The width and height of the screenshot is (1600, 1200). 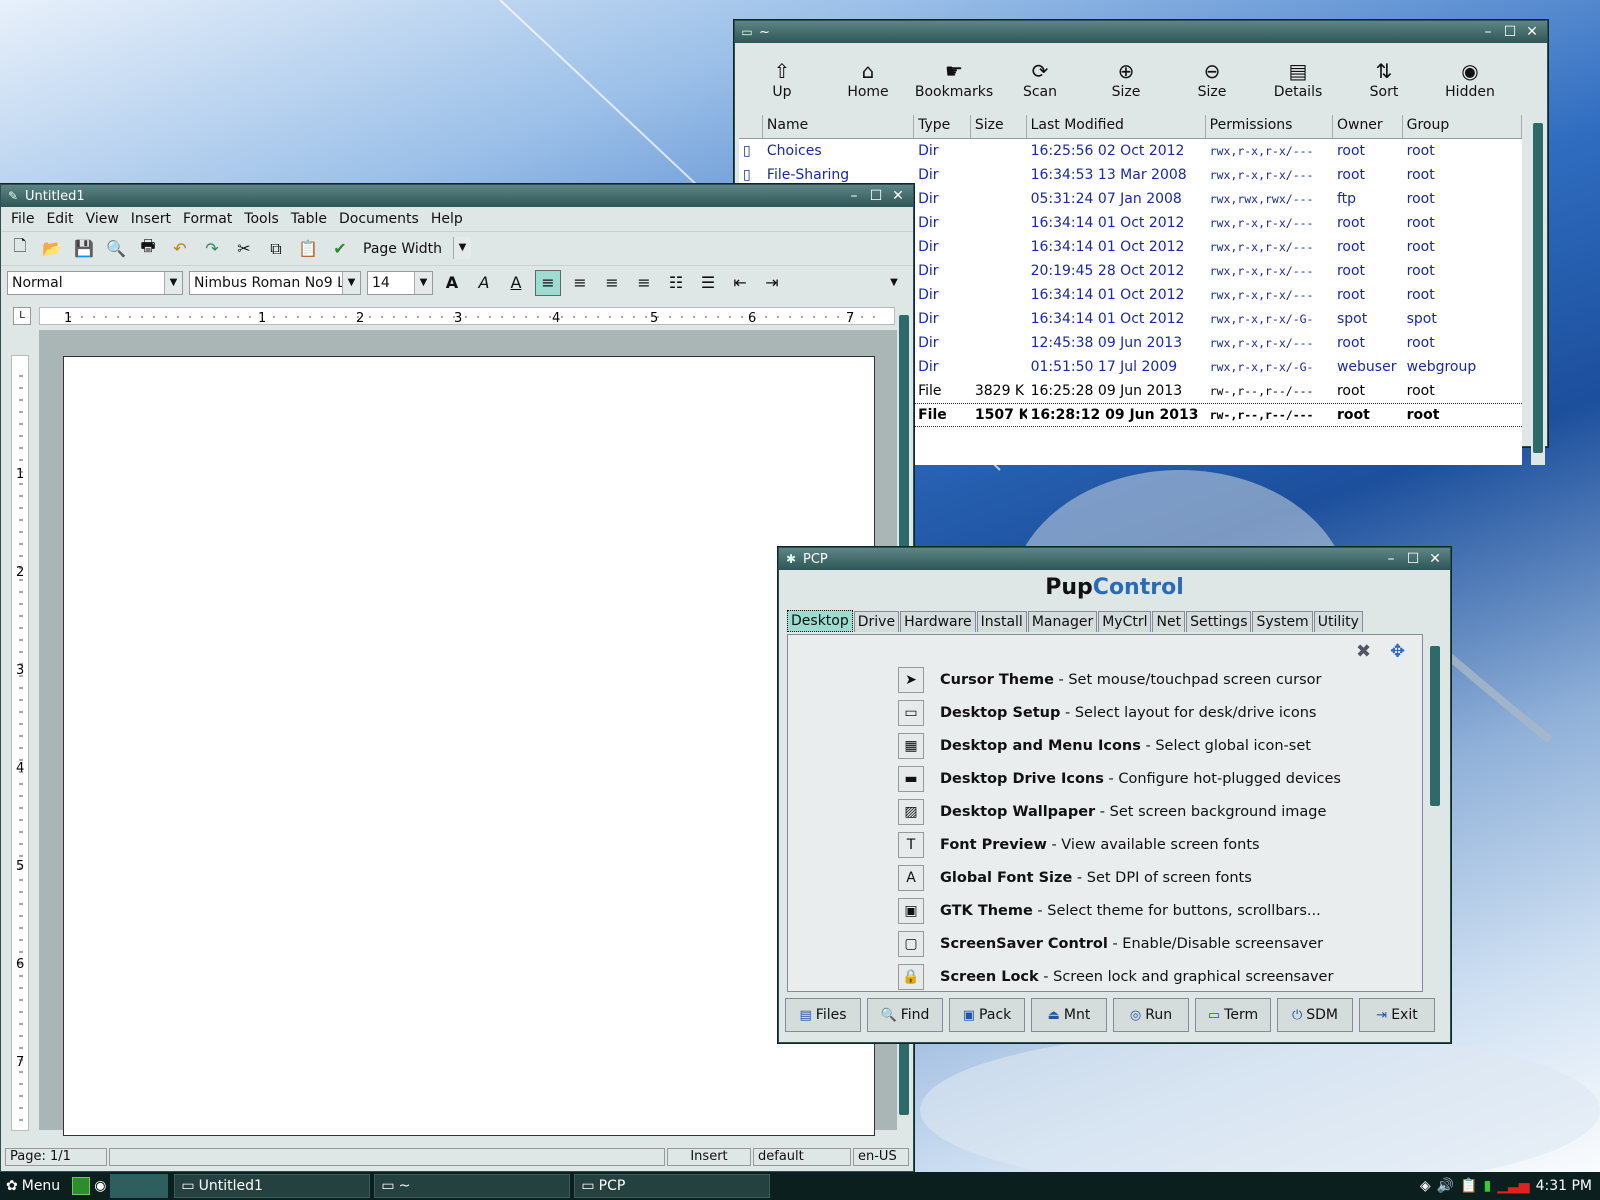 I want to click on menu-format: Format, so click(x=207, y=219).